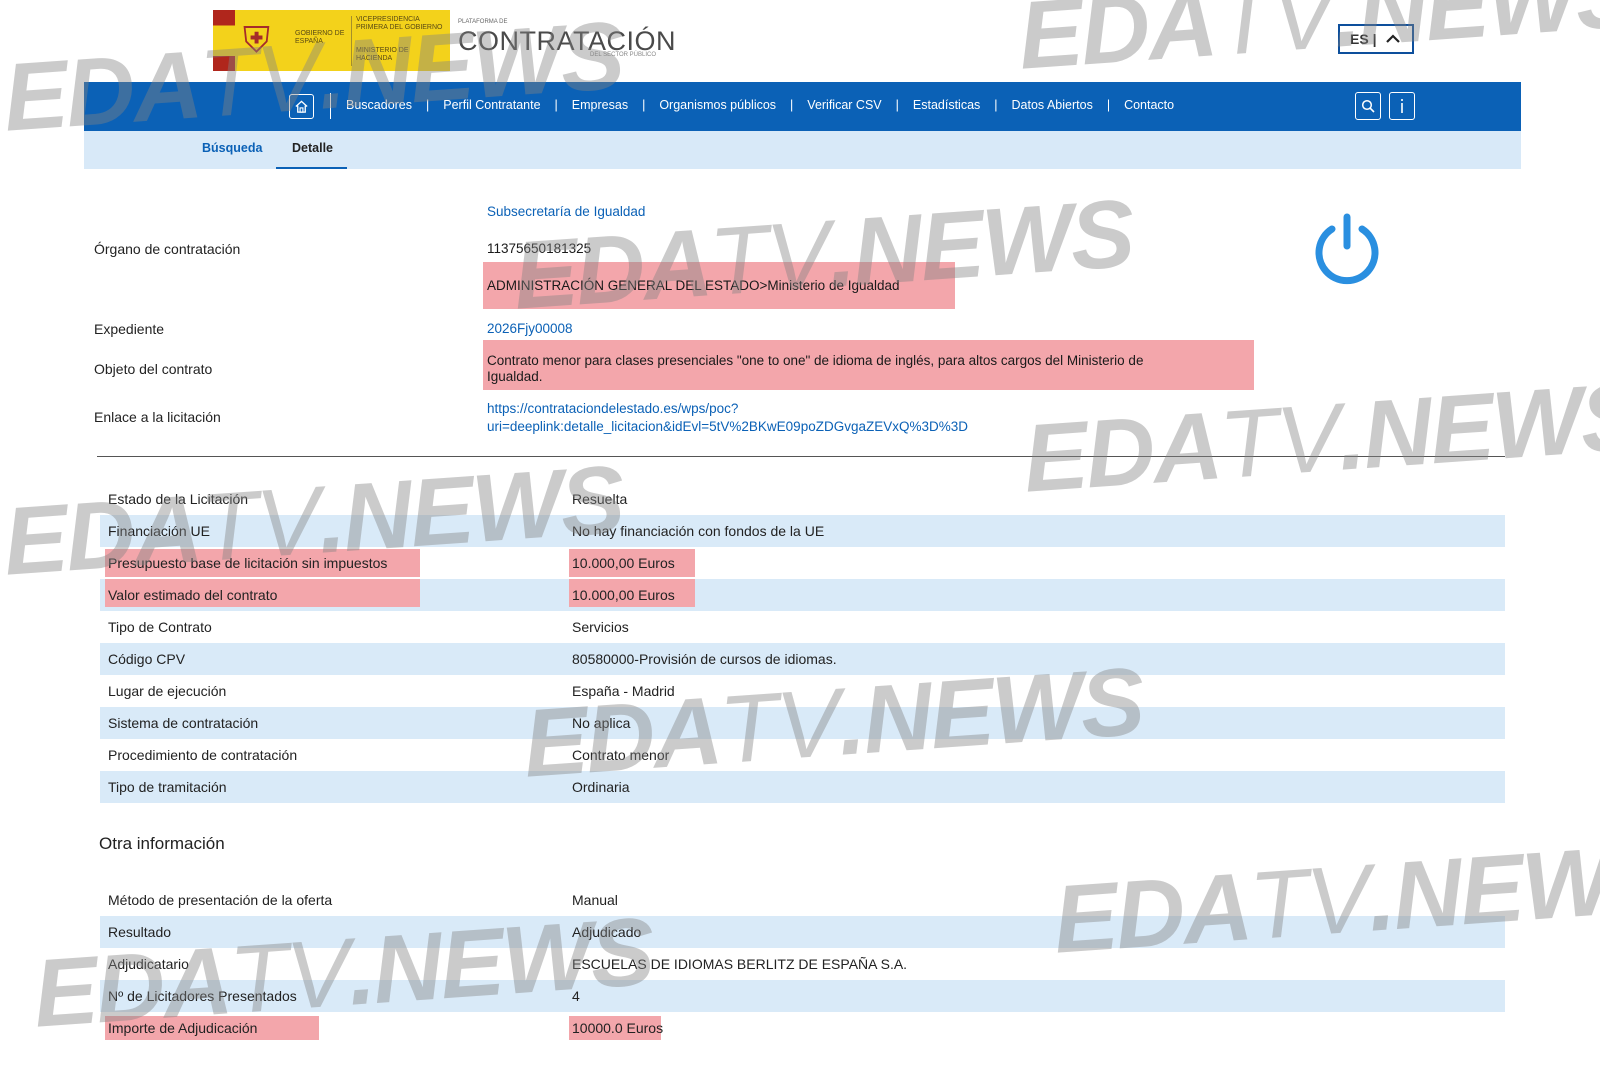  What do you see at coordinates (330, 106) in the screenshot?
I see `nav-divider` at bounding box center [330, 106].